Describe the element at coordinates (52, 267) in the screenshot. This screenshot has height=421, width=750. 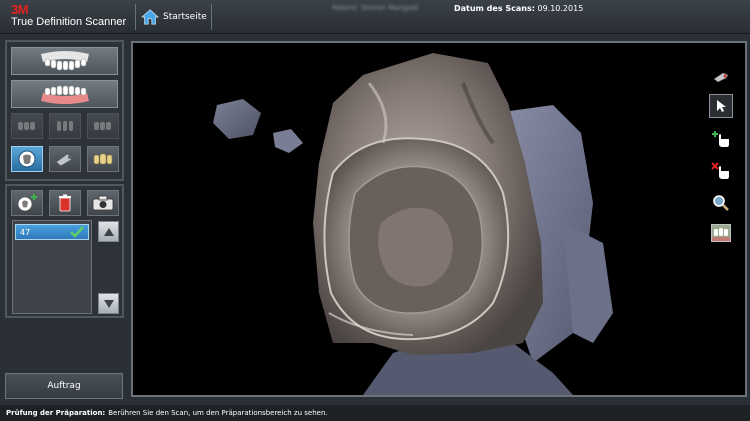
I see `scan-list: 47` at that location.